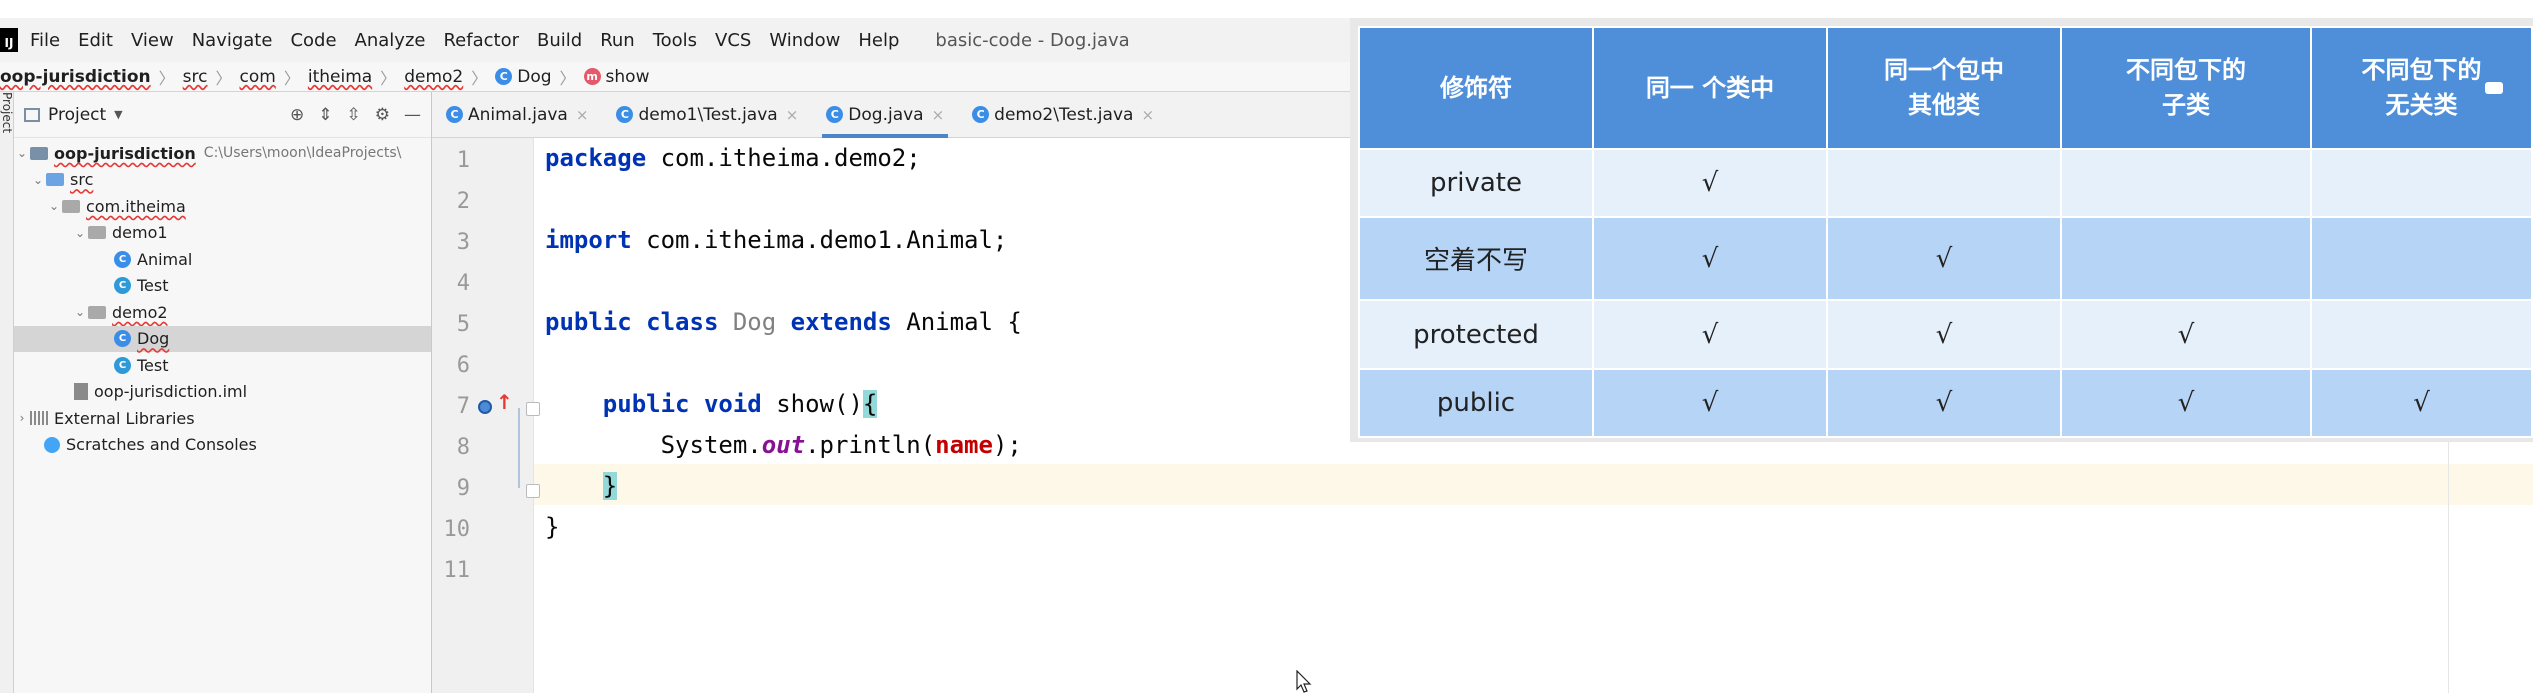  I want to click on line-number: 7, so click(463, 406).